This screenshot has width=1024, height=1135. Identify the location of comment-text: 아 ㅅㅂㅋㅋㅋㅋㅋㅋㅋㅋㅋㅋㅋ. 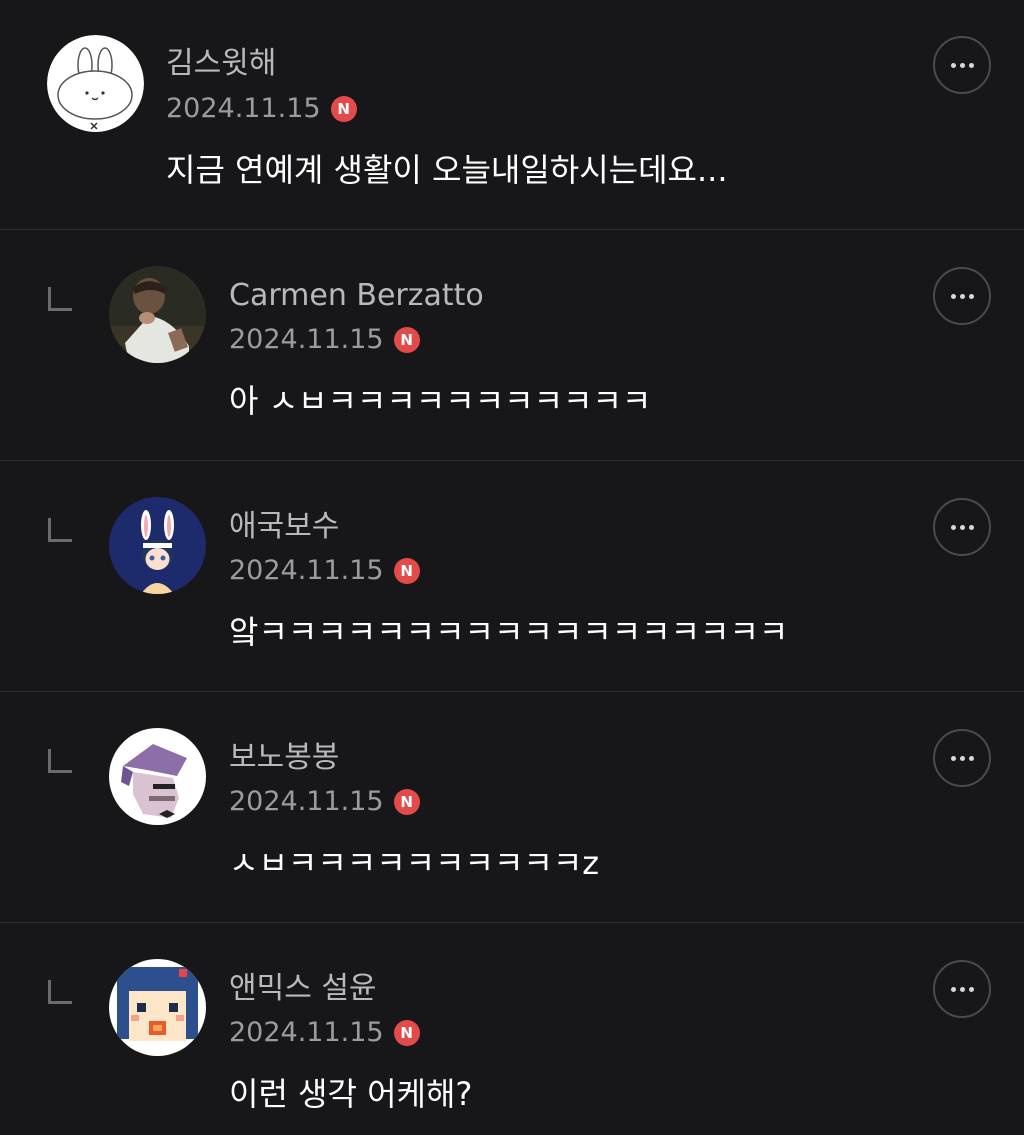
(440, 401).